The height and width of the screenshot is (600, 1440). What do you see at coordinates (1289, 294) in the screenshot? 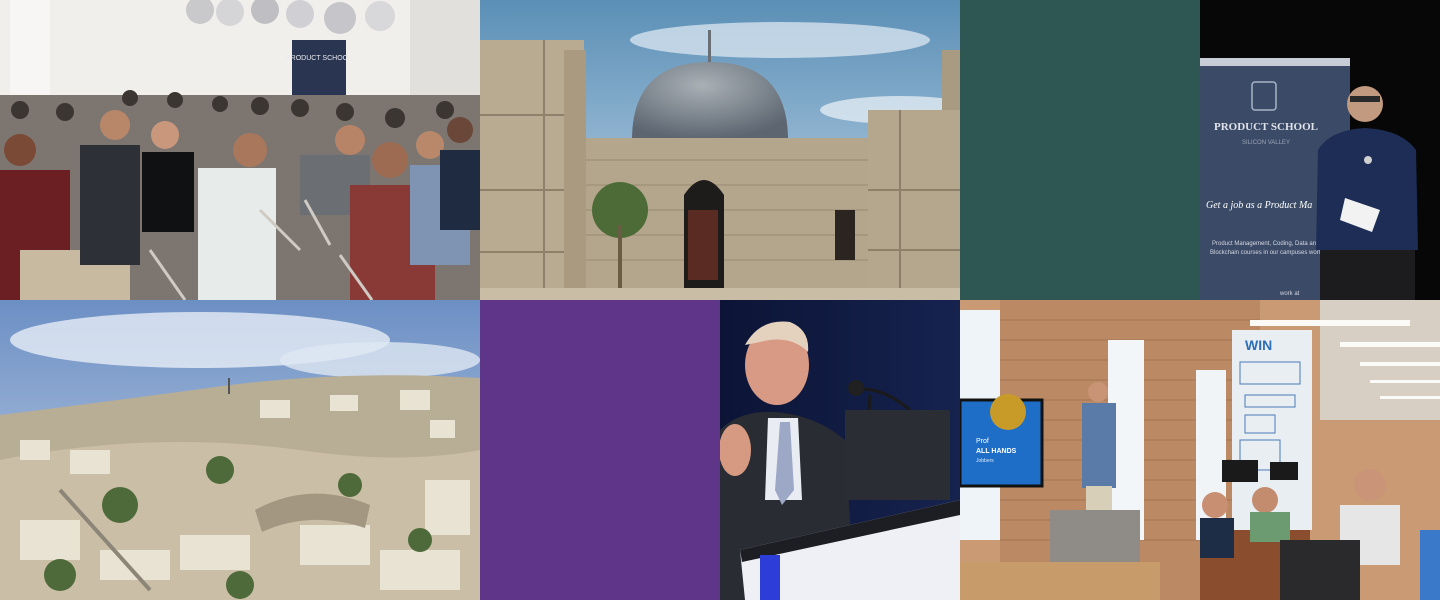
I see `banner-footer: work at` at bounding box center [1289, 294].